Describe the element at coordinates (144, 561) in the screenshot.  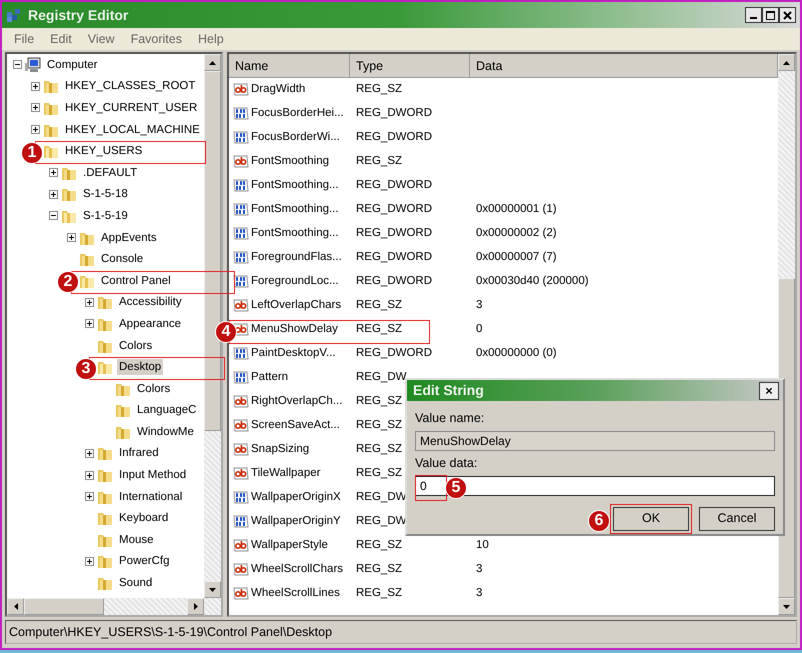
I see `tree-item: PowerCfg` at that location.